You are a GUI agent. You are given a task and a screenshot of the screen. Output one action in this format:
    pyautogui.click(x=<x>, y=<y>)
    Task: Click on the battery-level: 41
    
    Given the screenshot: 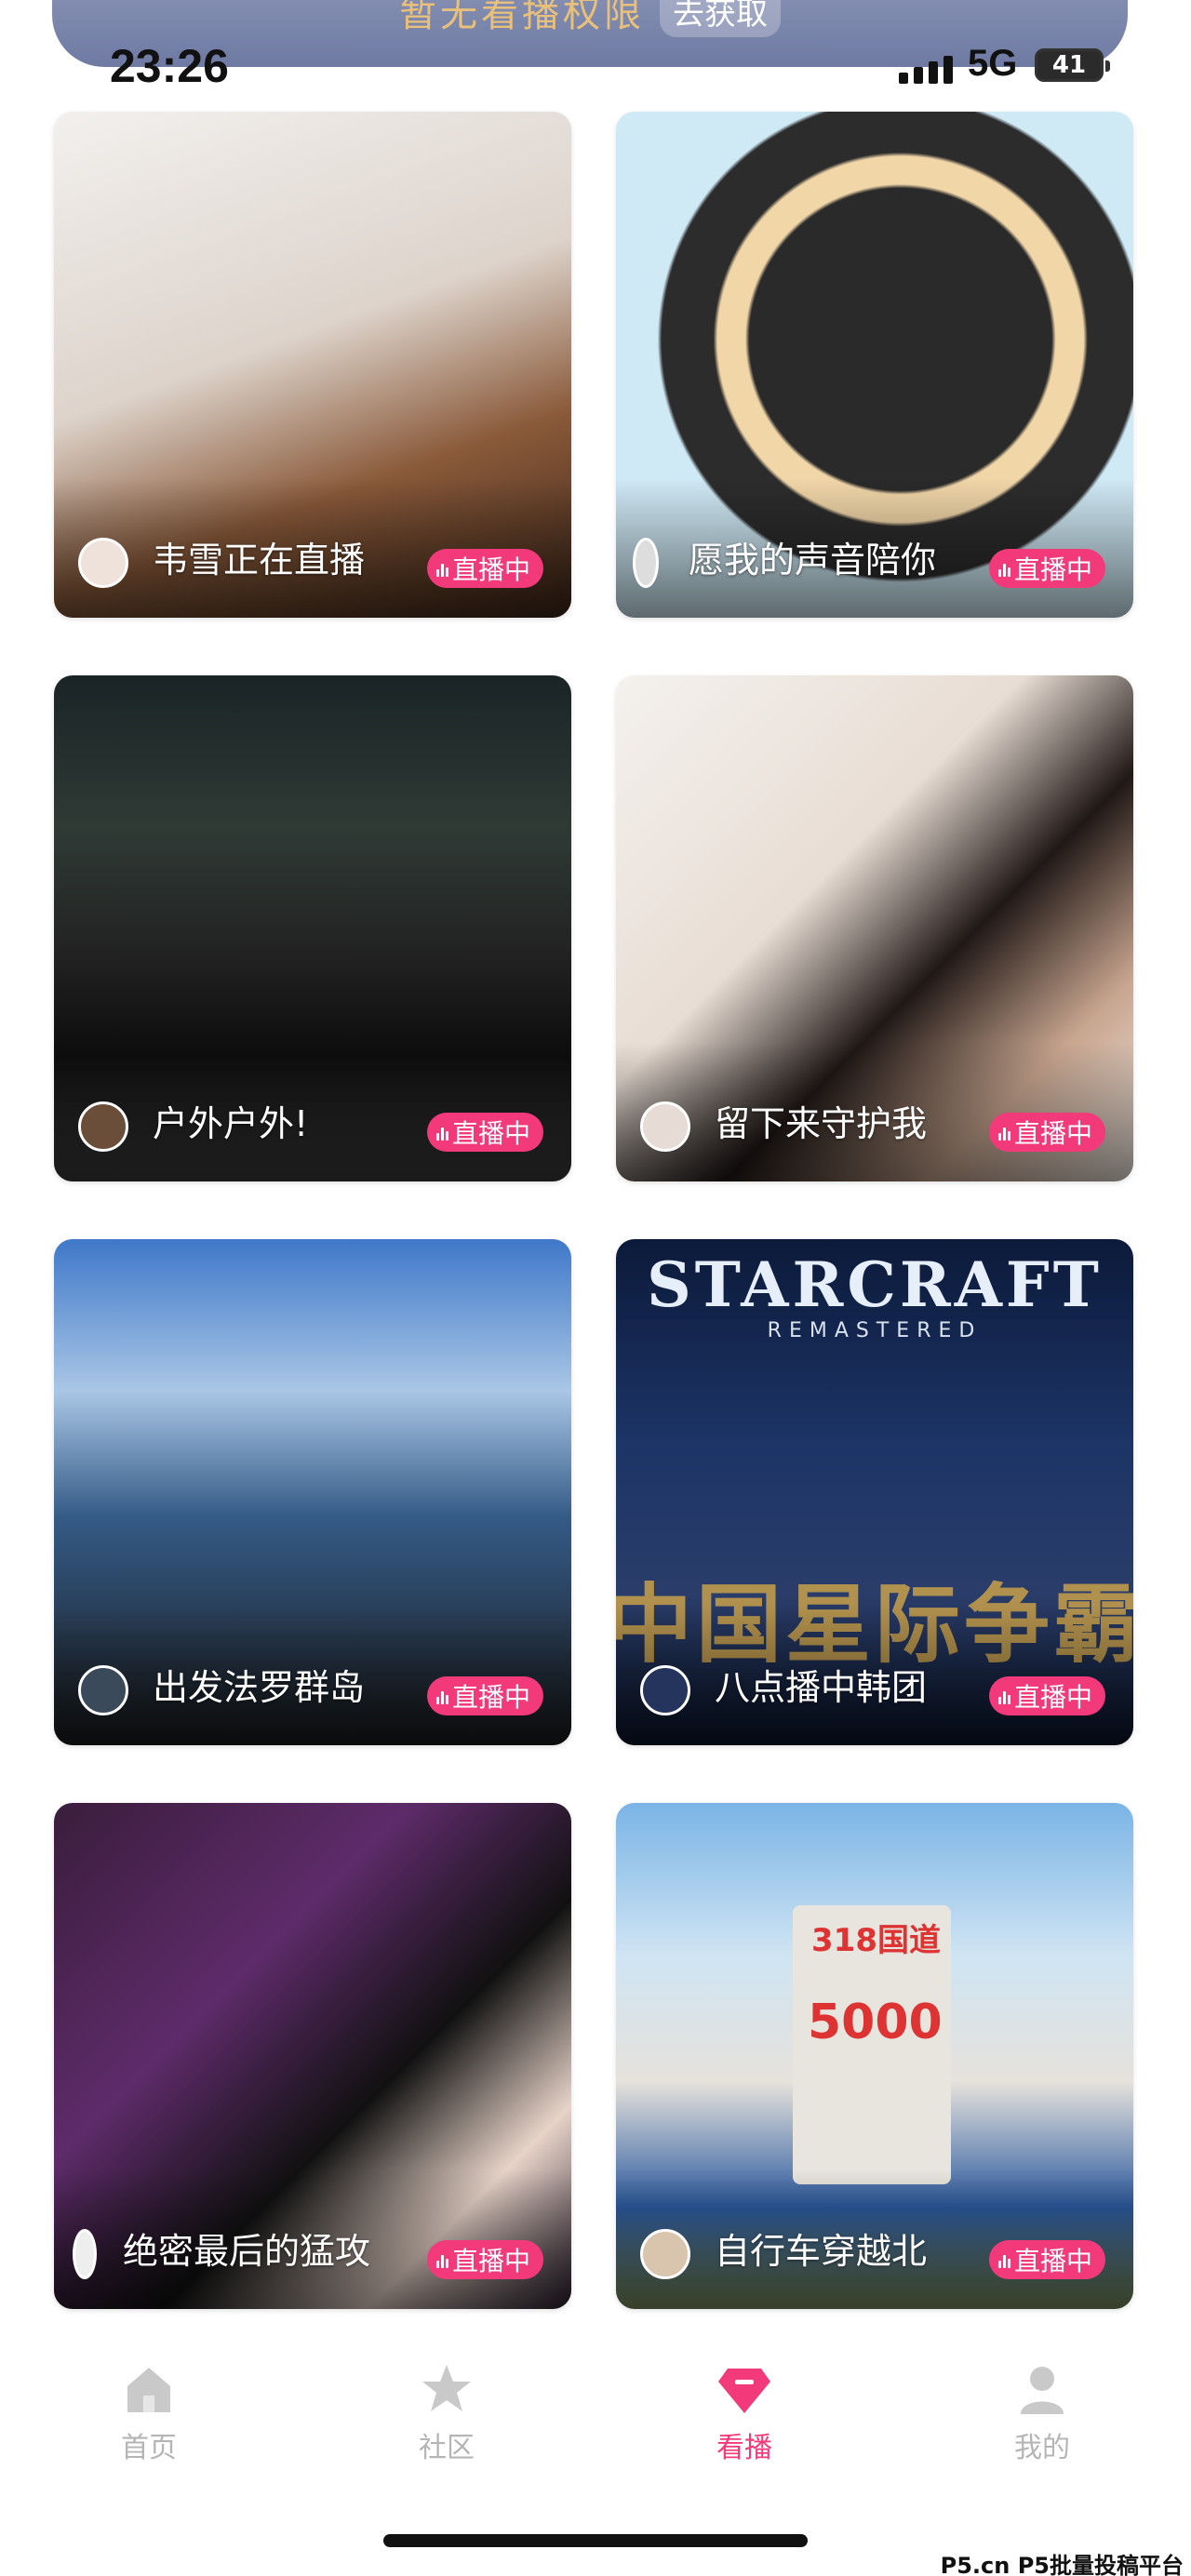 What is the action you would take?
    pyautogui.click(x=1069, y=65)
    